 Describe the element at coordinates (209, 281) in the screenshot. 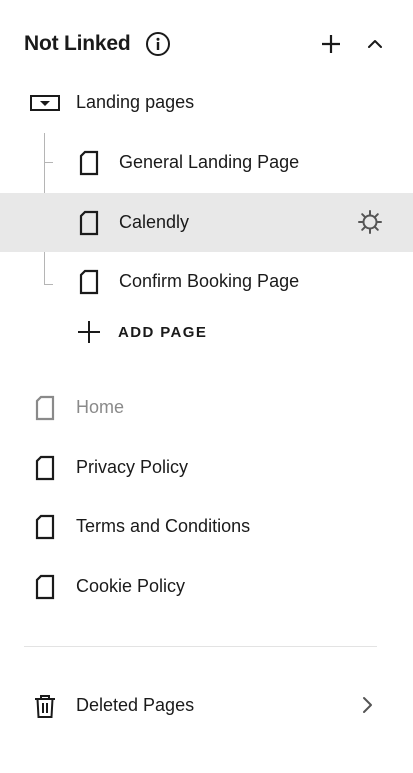

I see `page-label: Confirm Booking Page` at that location.